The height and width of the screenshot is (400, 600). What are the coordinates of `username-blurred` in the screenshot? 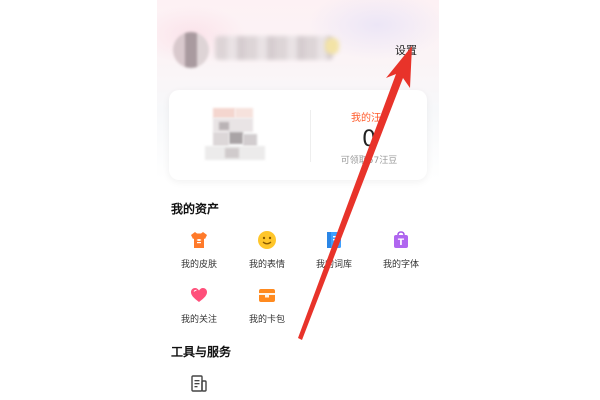 It's located at (274, 48).